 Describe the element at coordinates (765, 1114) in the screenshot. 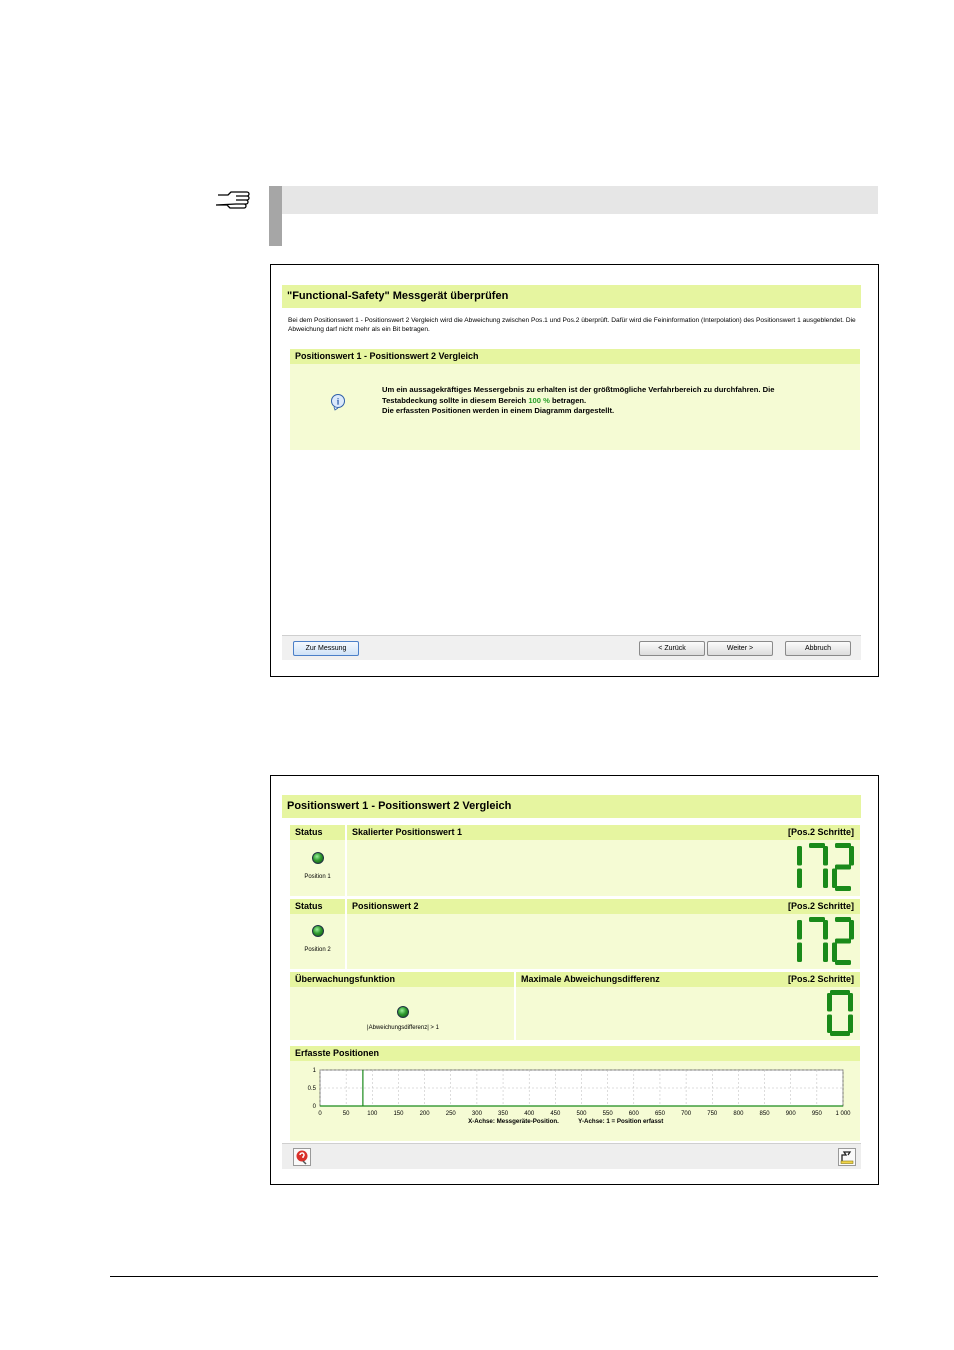

I see `x-tick-label: 850` at that location.